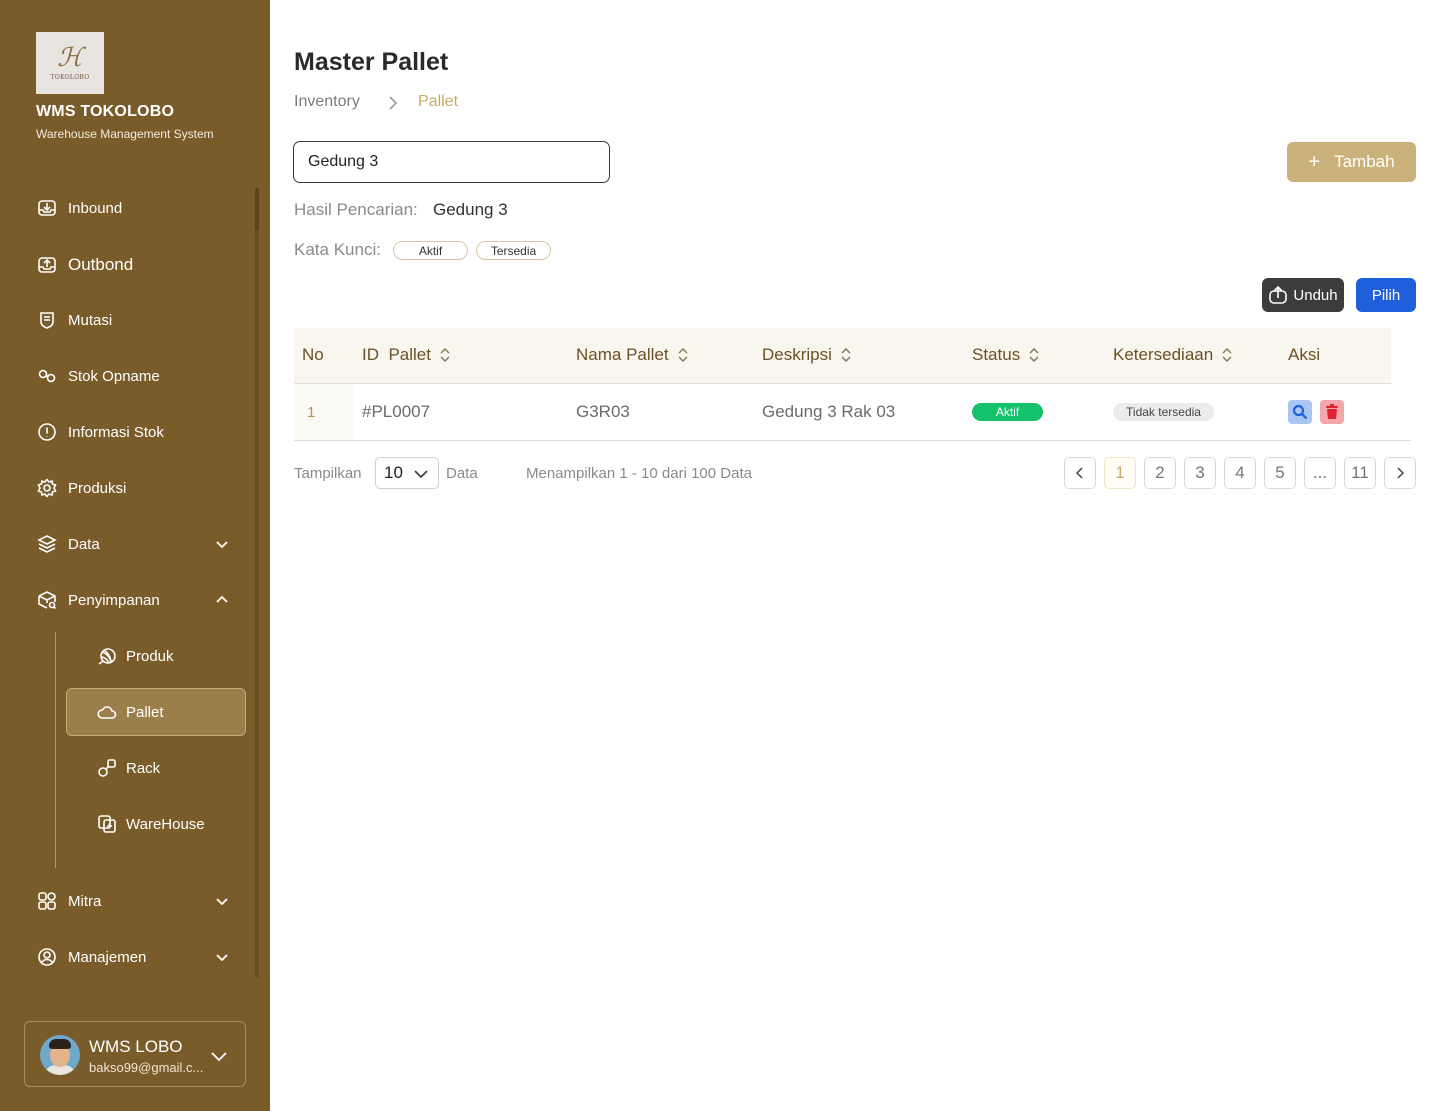  I want to click on sidebar-item-label: Mutasi, so click(90, 320).